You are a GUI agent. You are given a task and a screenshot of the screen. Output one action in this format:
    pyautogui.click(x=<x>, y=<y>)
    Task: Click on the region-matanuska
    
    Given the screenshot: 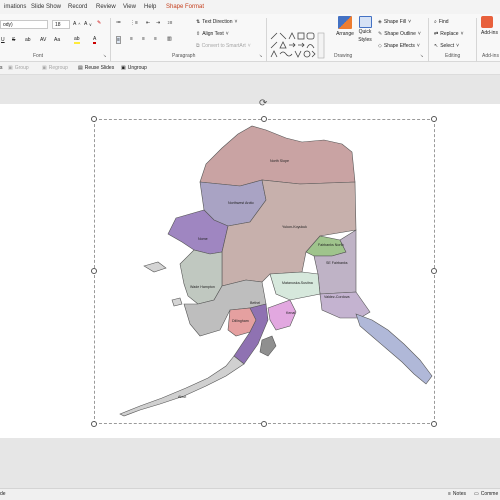 What is the action you would take?
    pyautogui.click(x=295, y=286)
    